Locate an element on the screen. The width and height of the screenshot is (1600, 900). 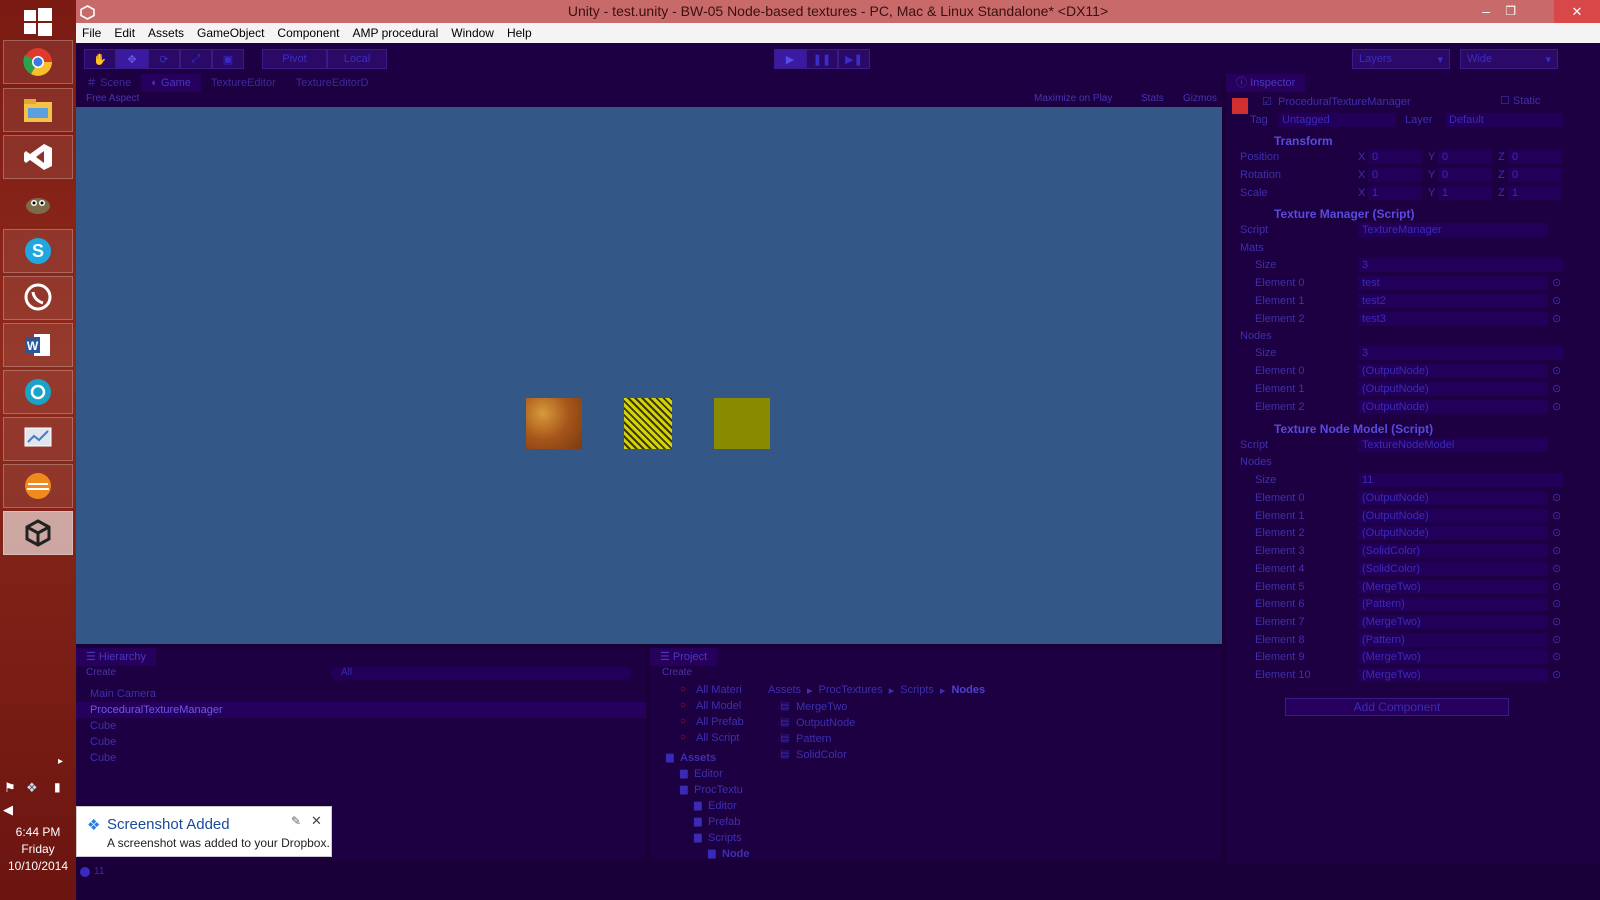
project-folder: Scripts is located at coordinates (729, 838).